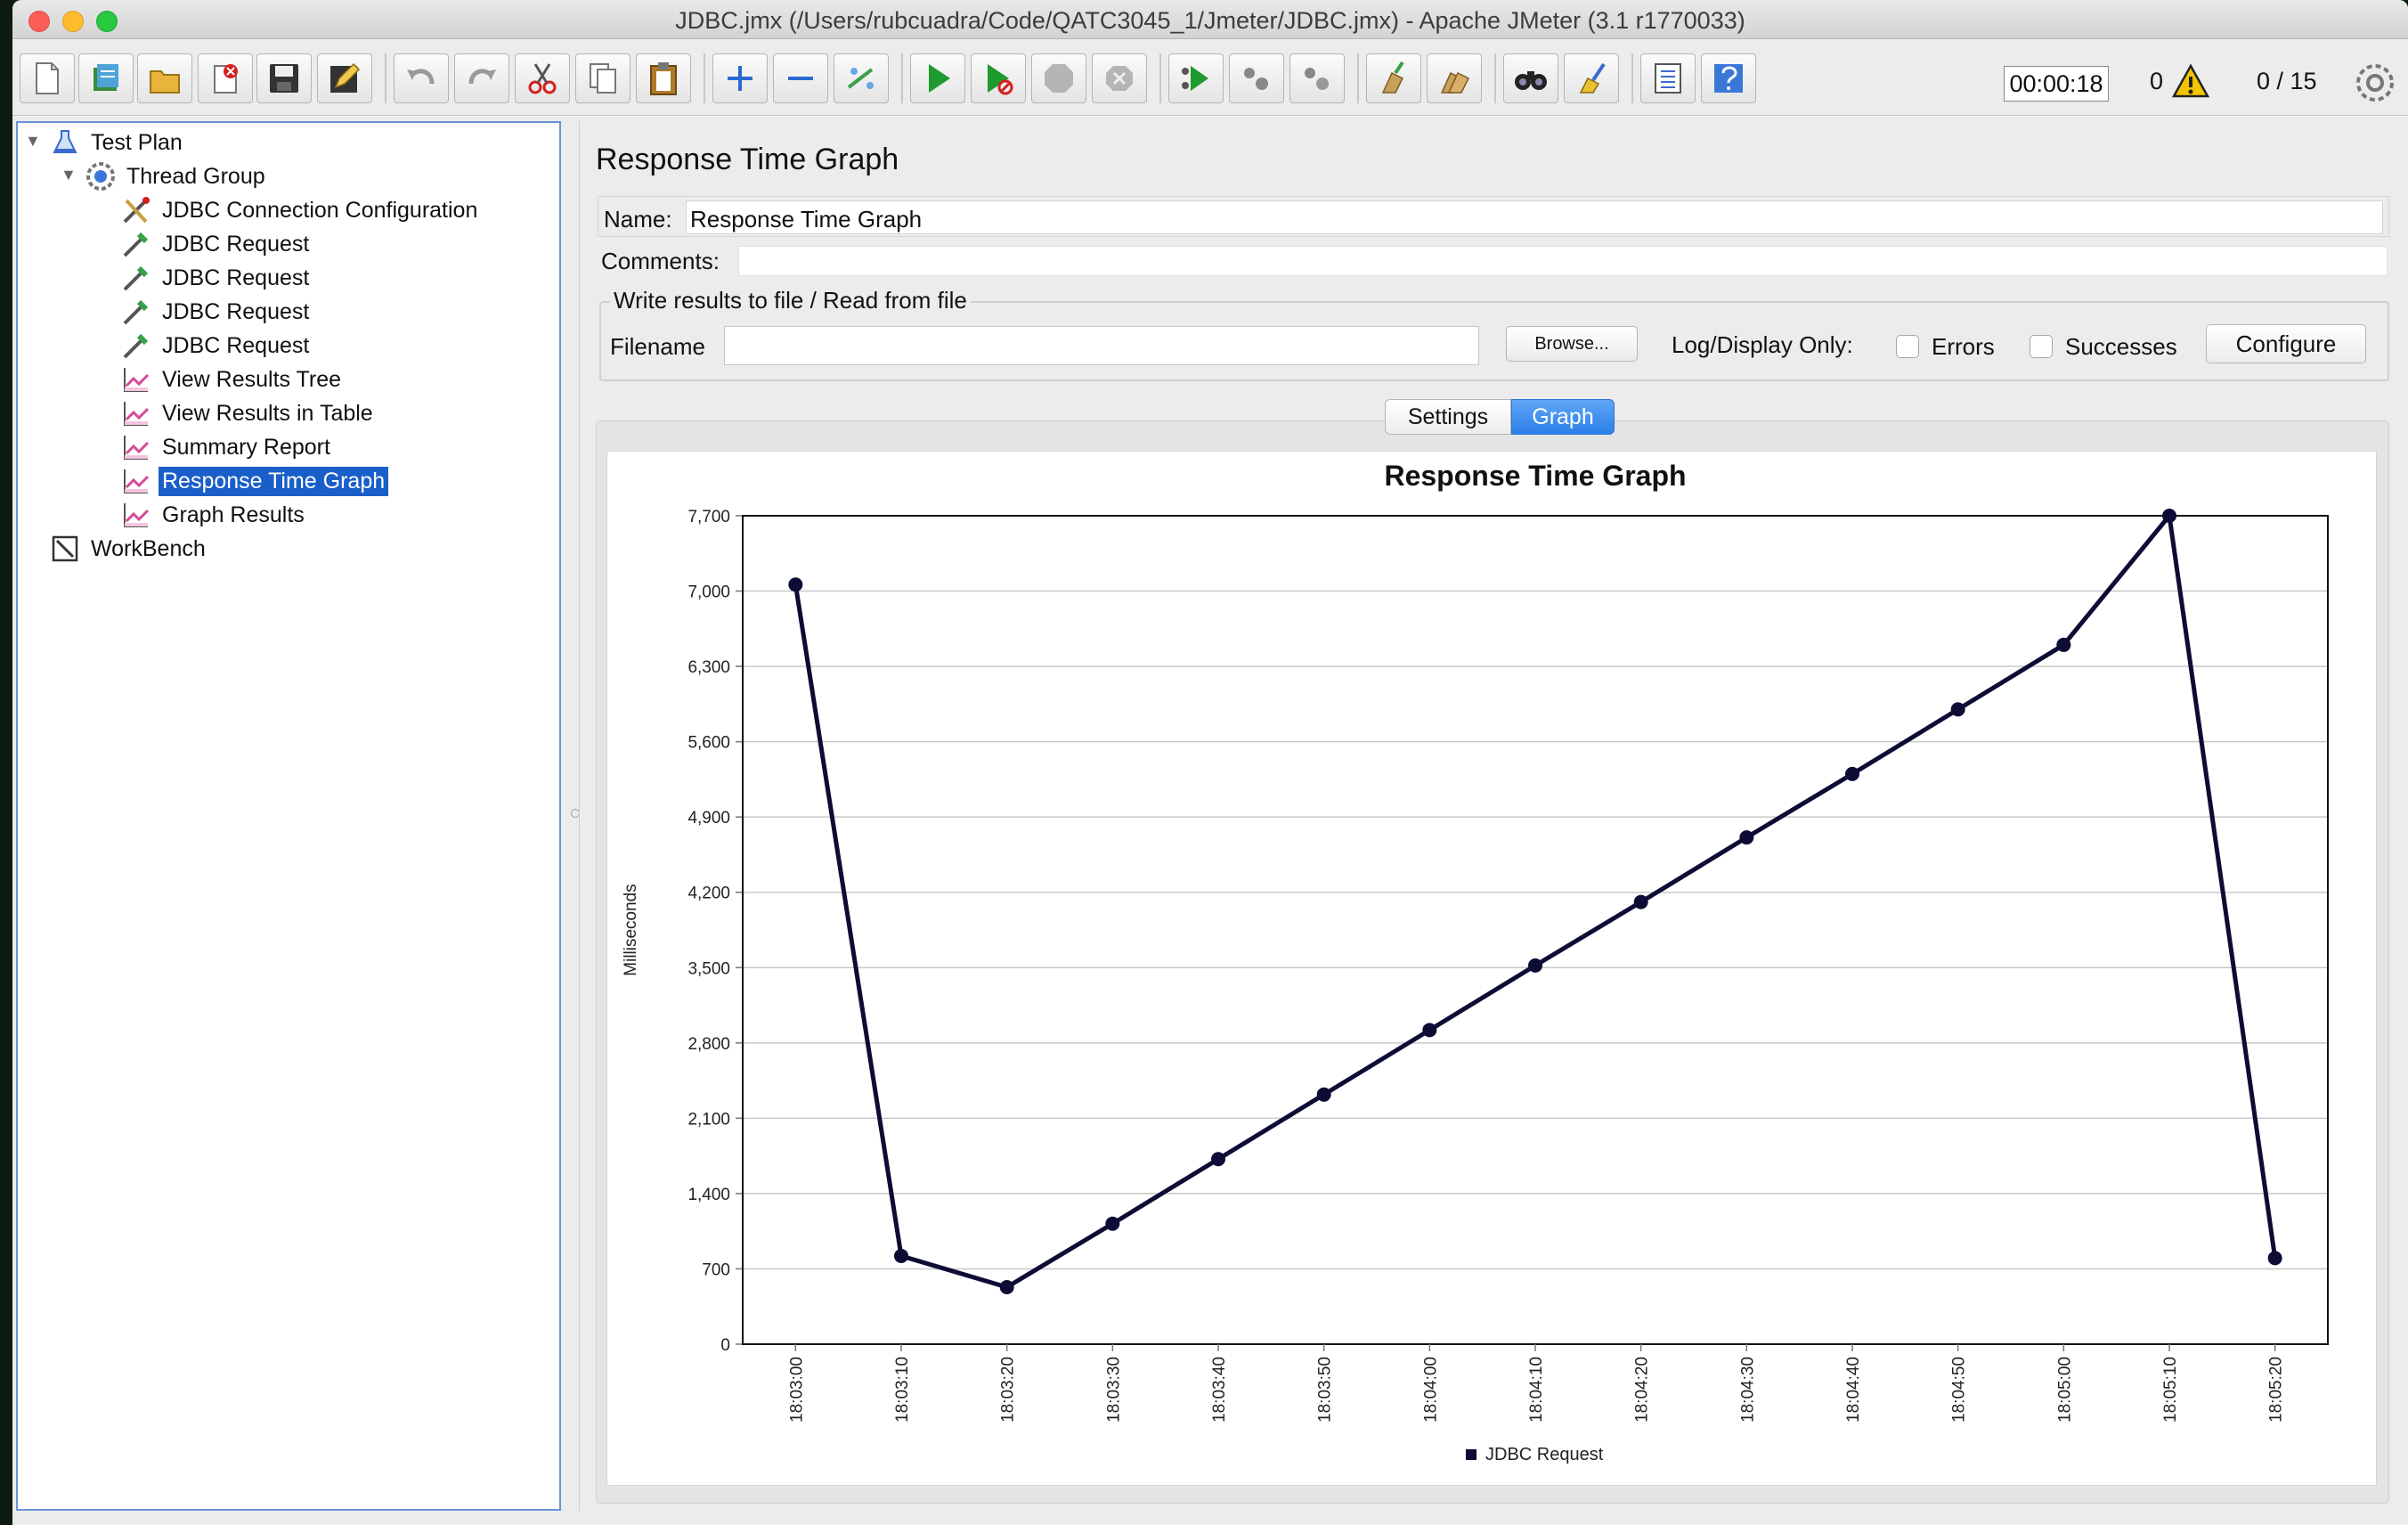 Image resolution: width=2408 pixels, height=1525 pixels. I want to click on templates-book-icon, so click(106, 77).